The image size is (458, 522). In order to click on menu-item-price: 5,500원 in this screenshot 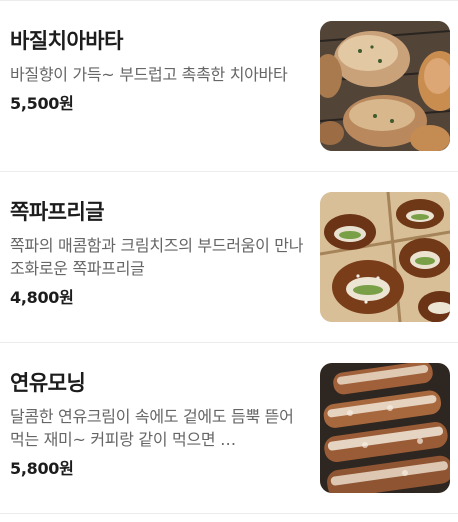, I will do `click(42, 103)`.